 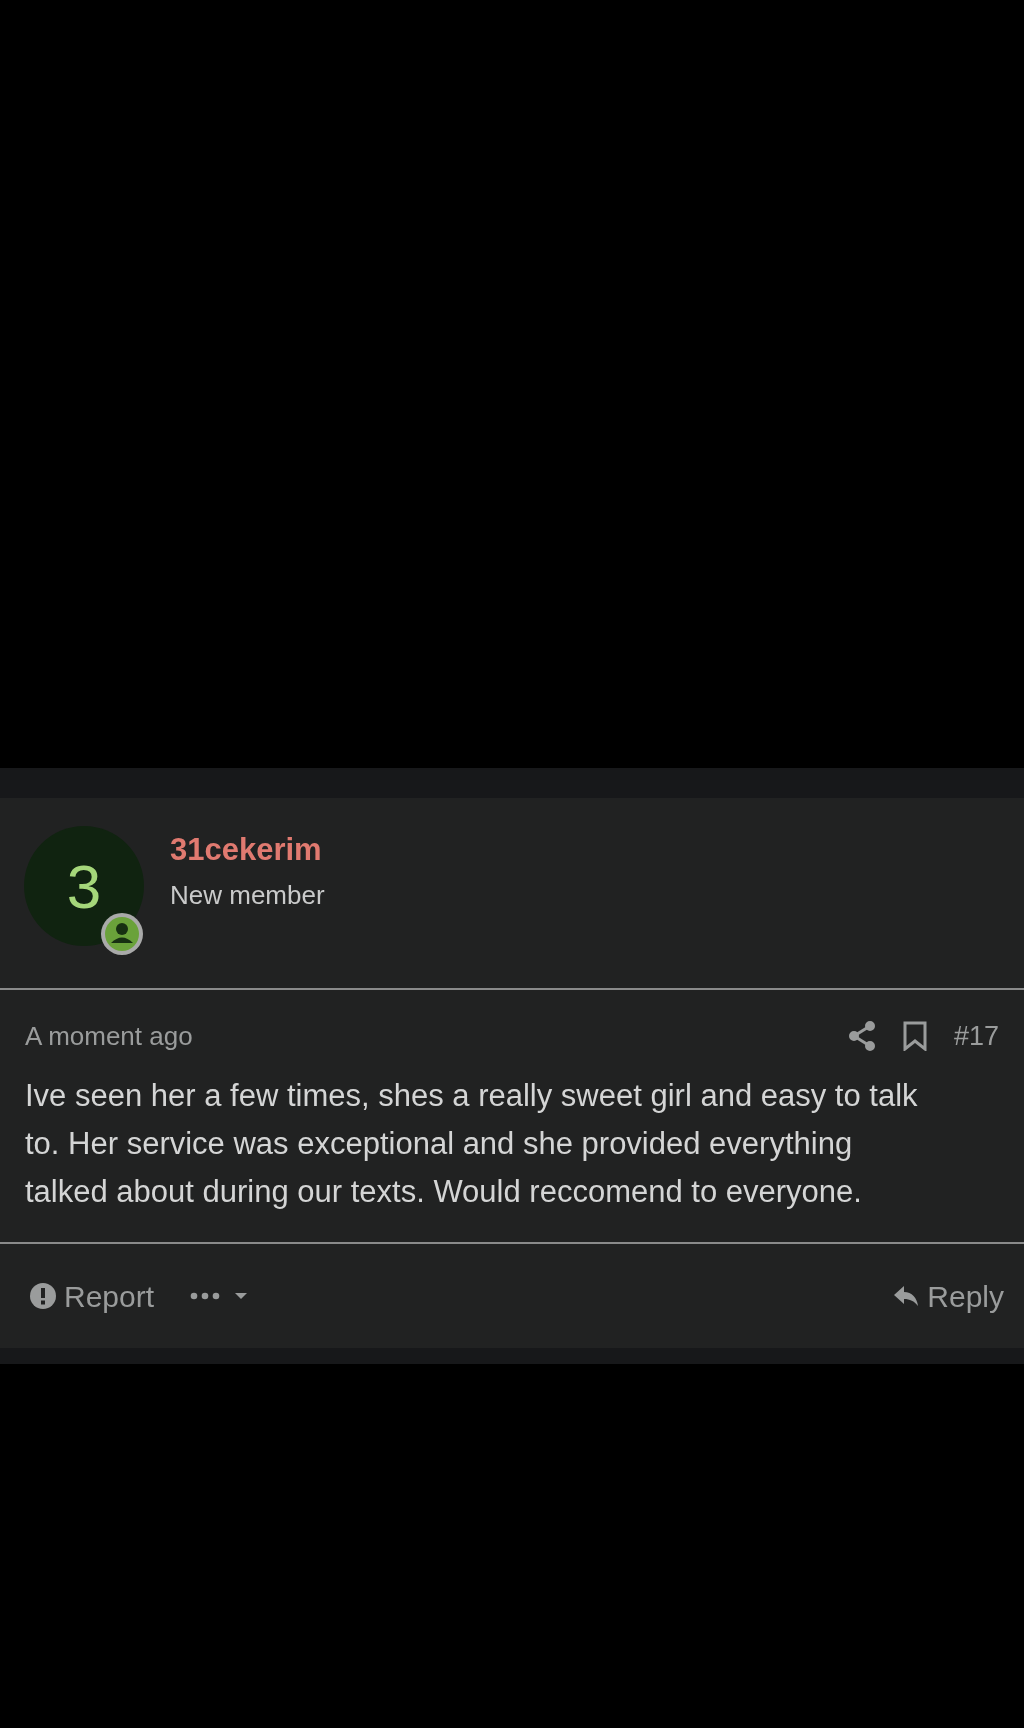 What do you see at coordinates (247, 850) in the screenshot?
I see `username-link: 31cekerim` at bounding box center [247, 850].